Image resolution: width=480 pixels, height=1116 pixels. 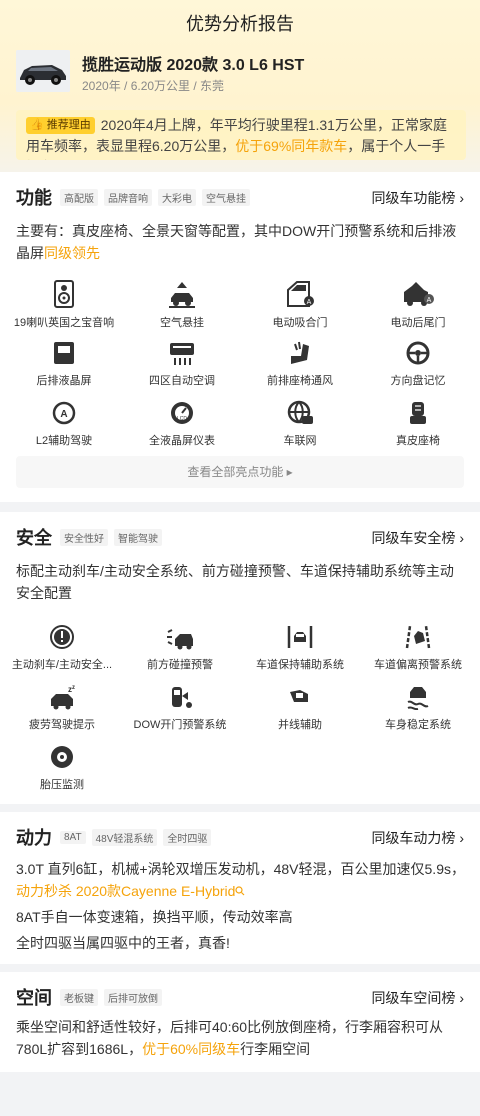 I want to click on power-paragraph-transmission: 8AT手自一体变速箱，换挡平顺，传动效率高, so click(x=154, y=917).